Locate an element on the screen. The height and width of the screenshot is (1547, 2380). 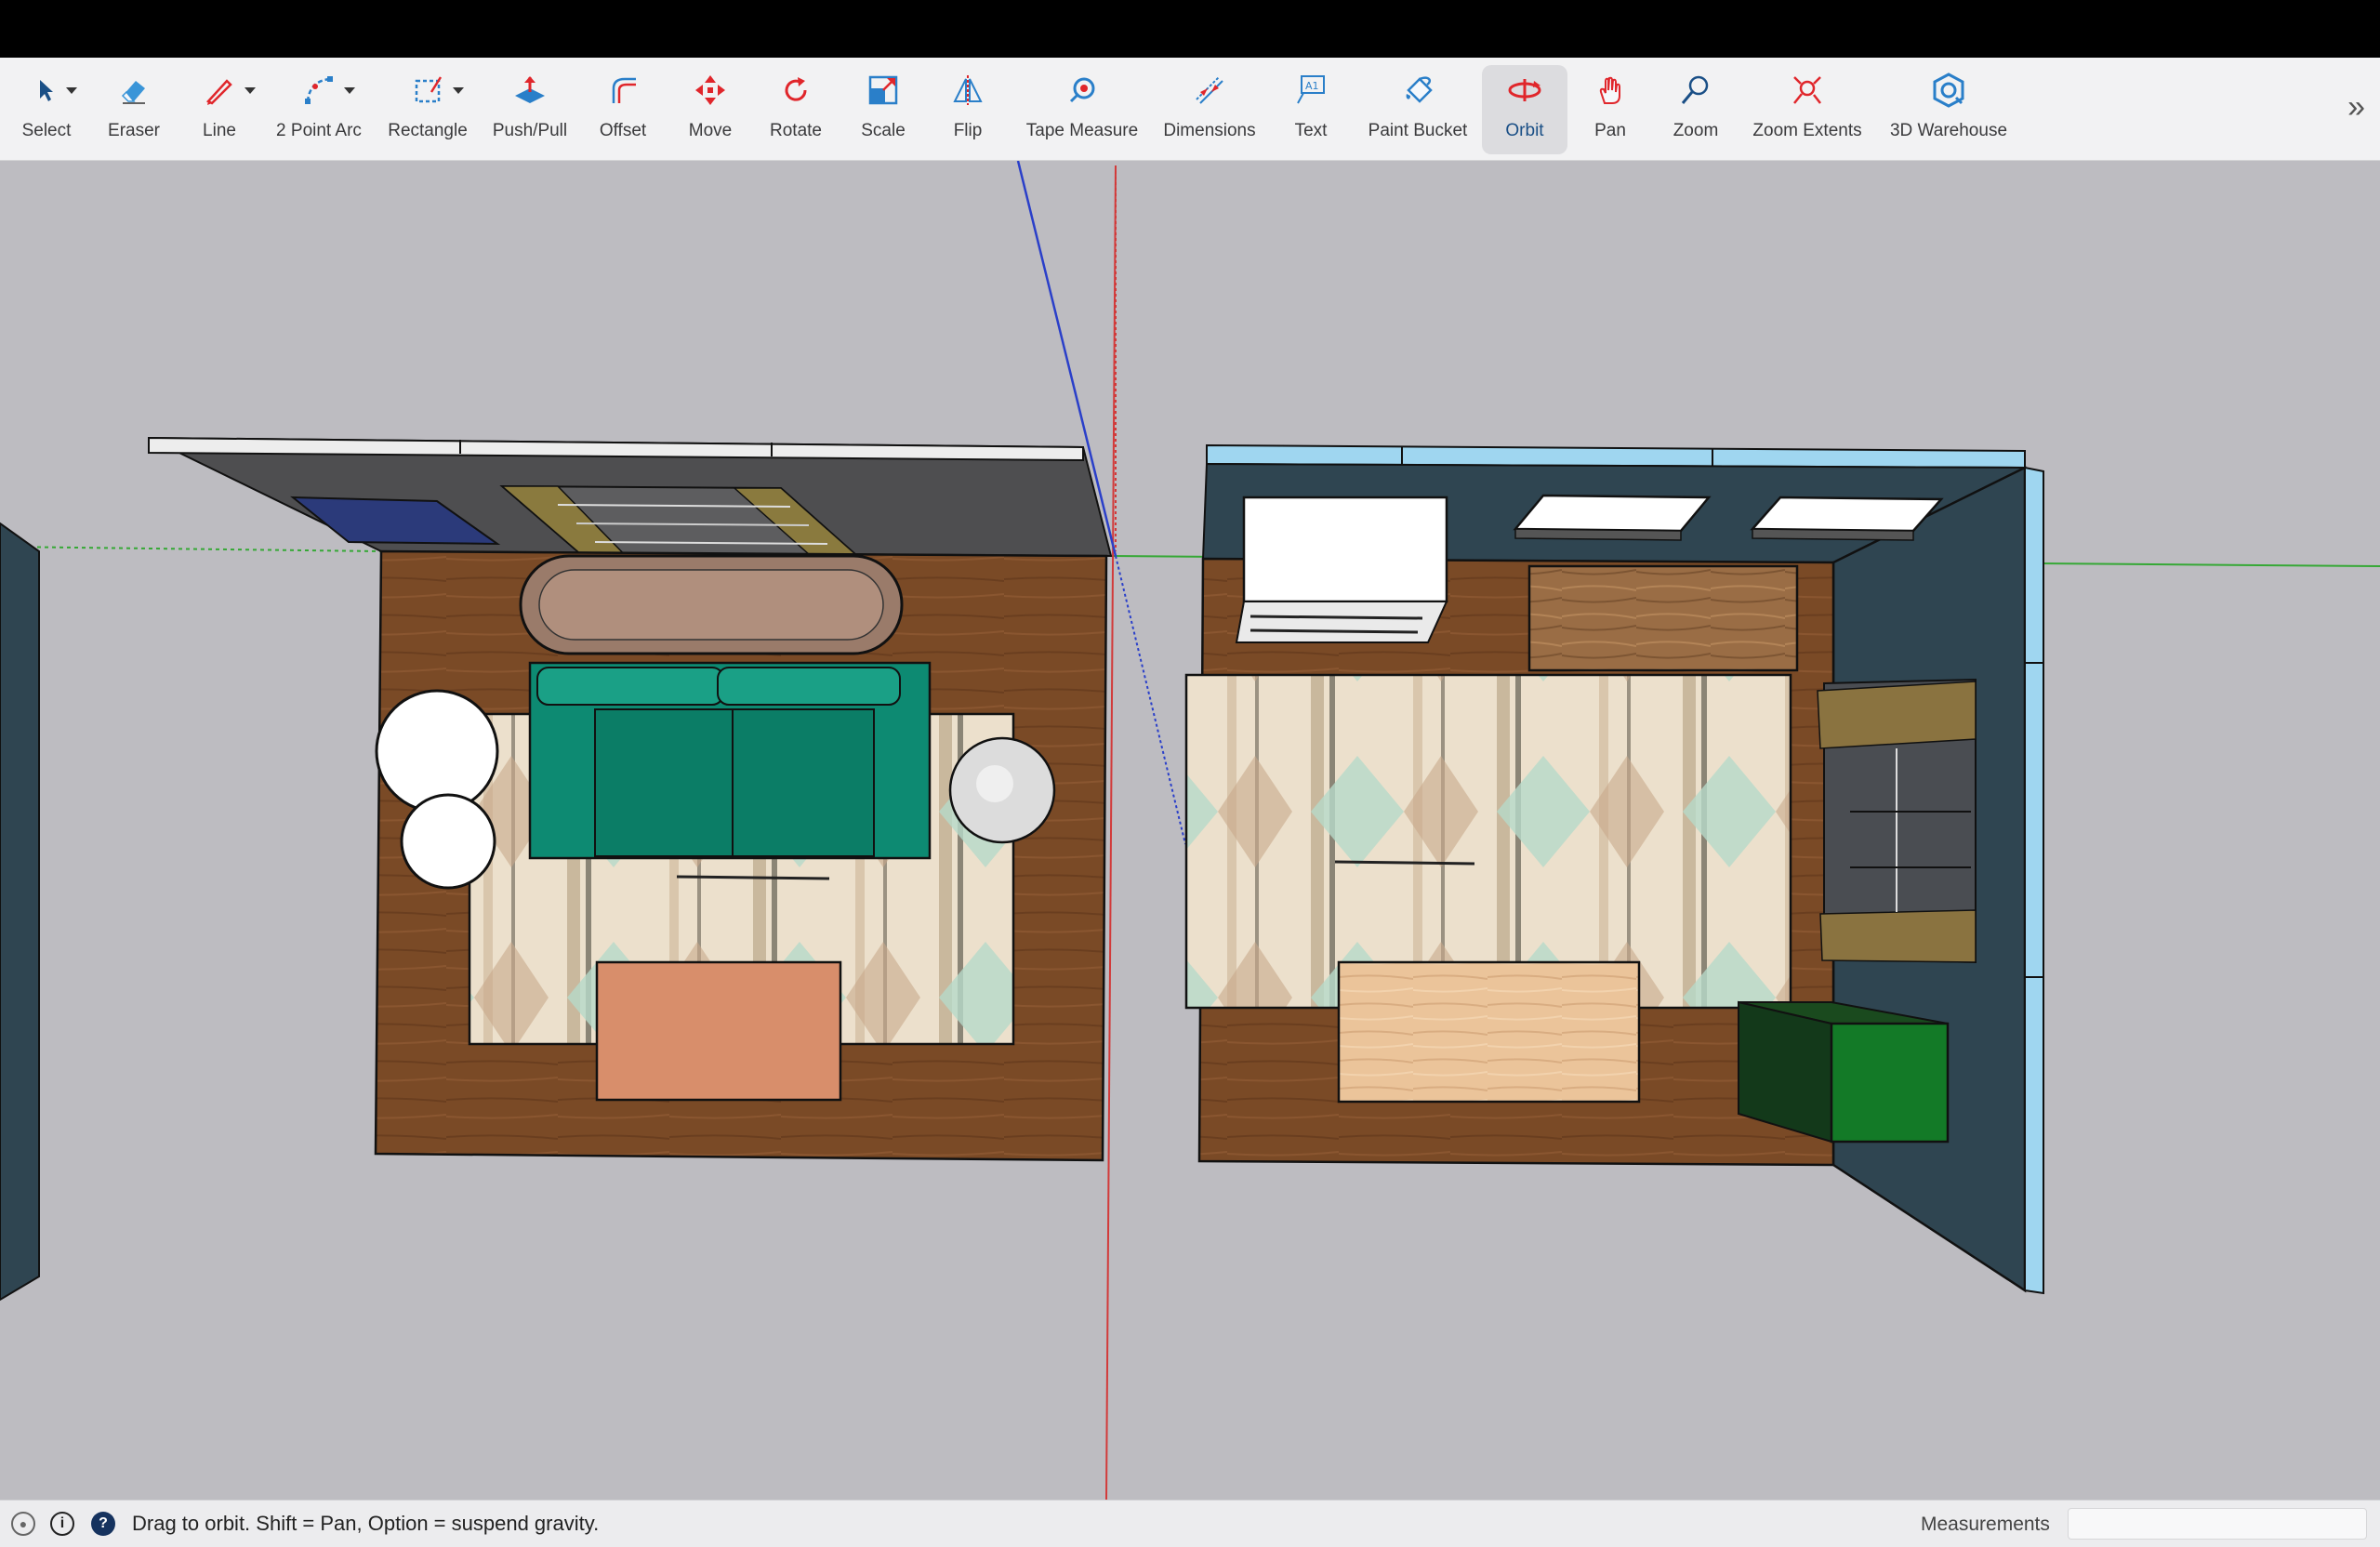
rug-right is located at coordinates (1488, 841).